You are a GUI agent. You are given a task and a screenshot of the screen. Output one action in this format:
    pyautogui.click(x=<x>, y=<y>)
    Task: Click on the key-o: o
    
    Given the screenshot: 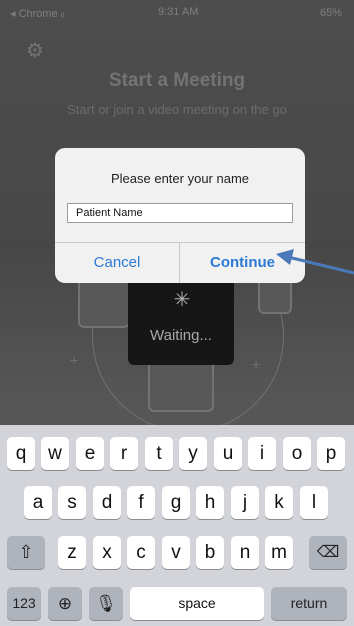 What is the action you would take?
    pyautogui.click(x=297, y=453)
    